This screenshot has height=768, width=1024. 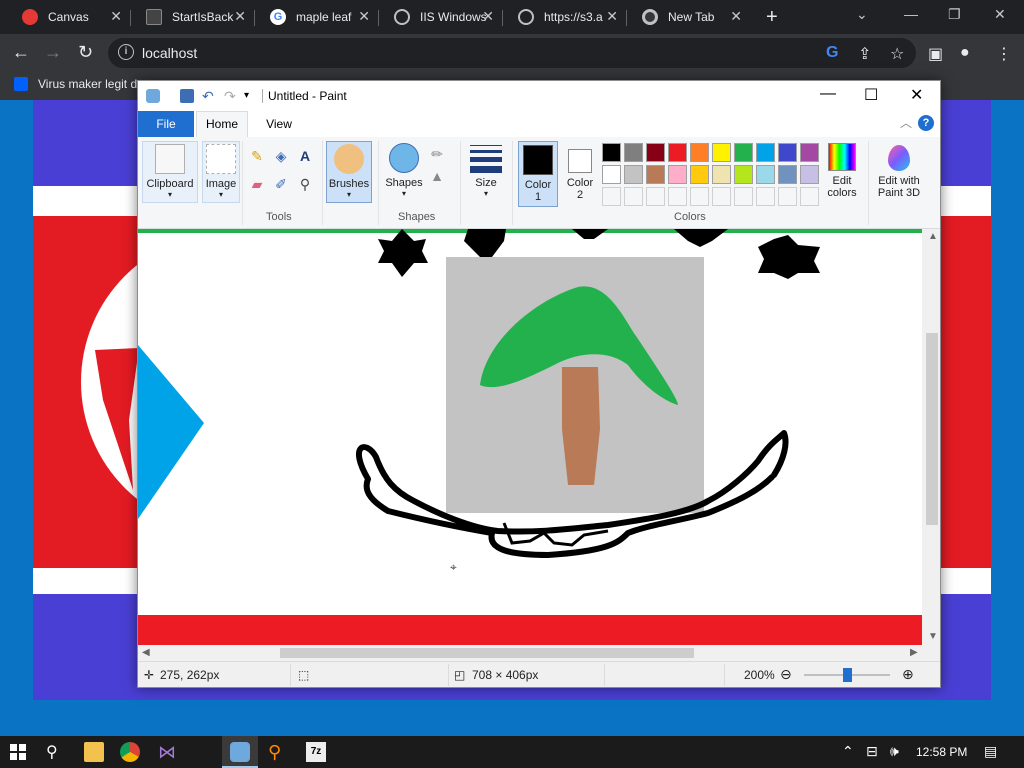 I want to click on tab-search-icon: ⌄, so click(x=862, y=14).